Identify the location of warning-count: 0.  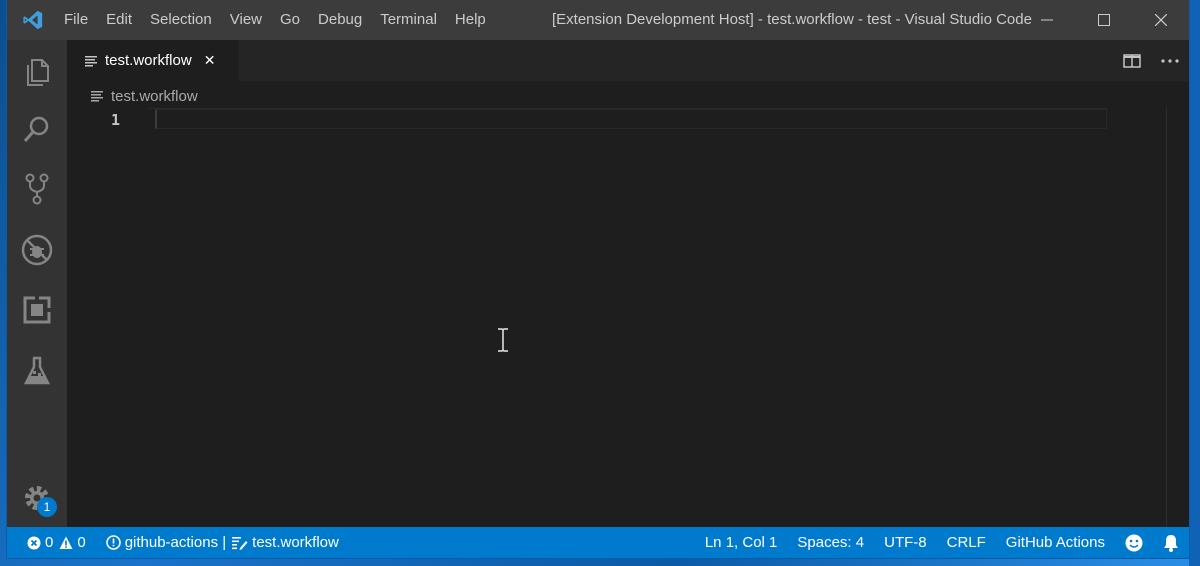
(81, 542).